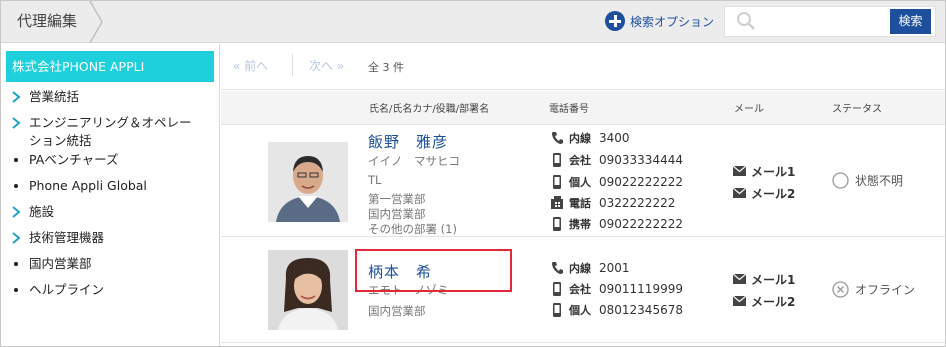 The height and width of the screenshot is (347, 946). I want to click on phone-entry: 内線 2001, so click(590, 268).